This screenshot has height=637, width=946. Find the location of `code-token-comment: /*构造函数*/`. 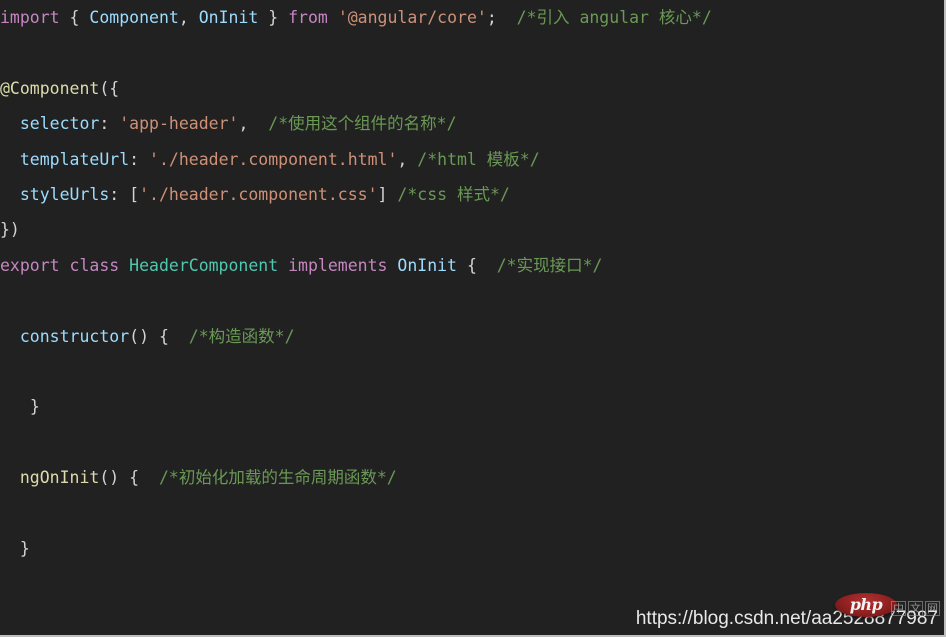

code-token-comment: /*构造函数*/ is located at coordinates (241, 336).